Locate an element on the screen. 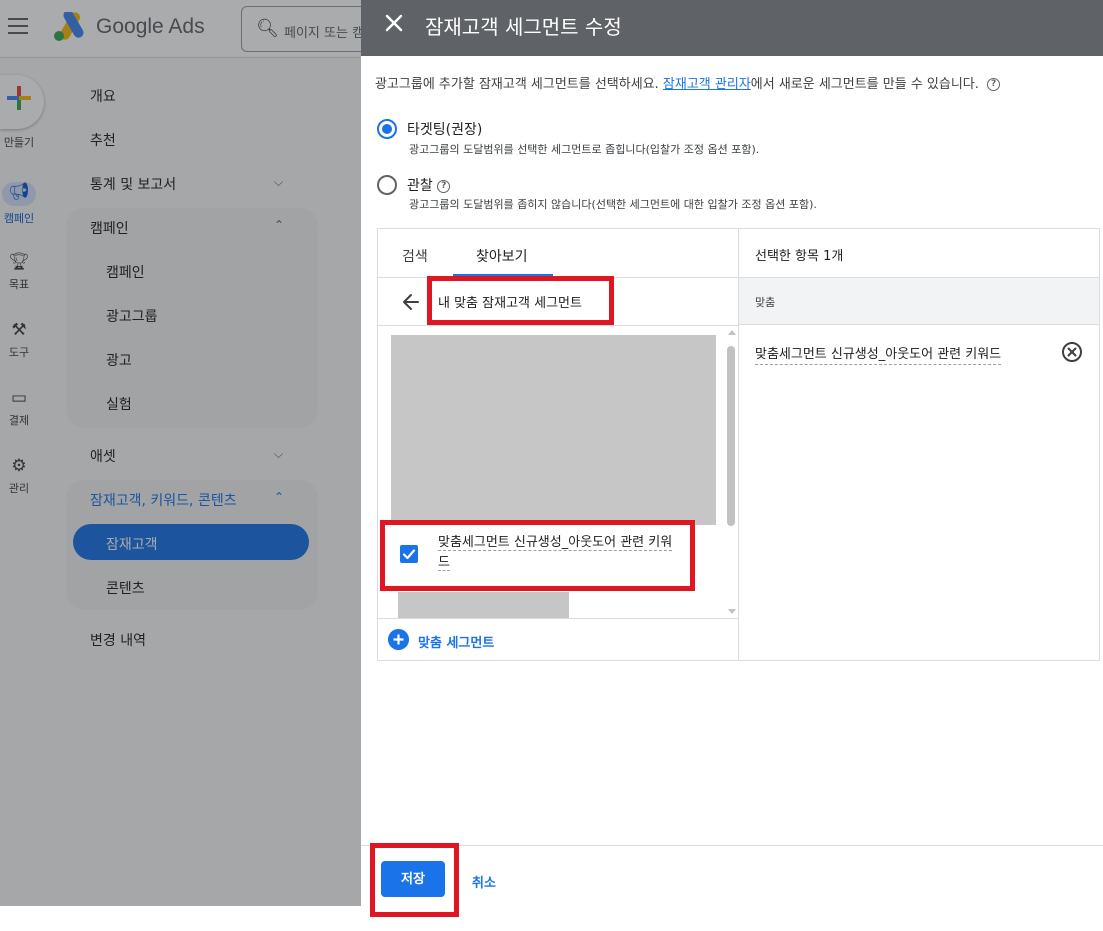 The width and height of the screenshot is (1103, 931). scrollbar is located at coordinates (732, 472).